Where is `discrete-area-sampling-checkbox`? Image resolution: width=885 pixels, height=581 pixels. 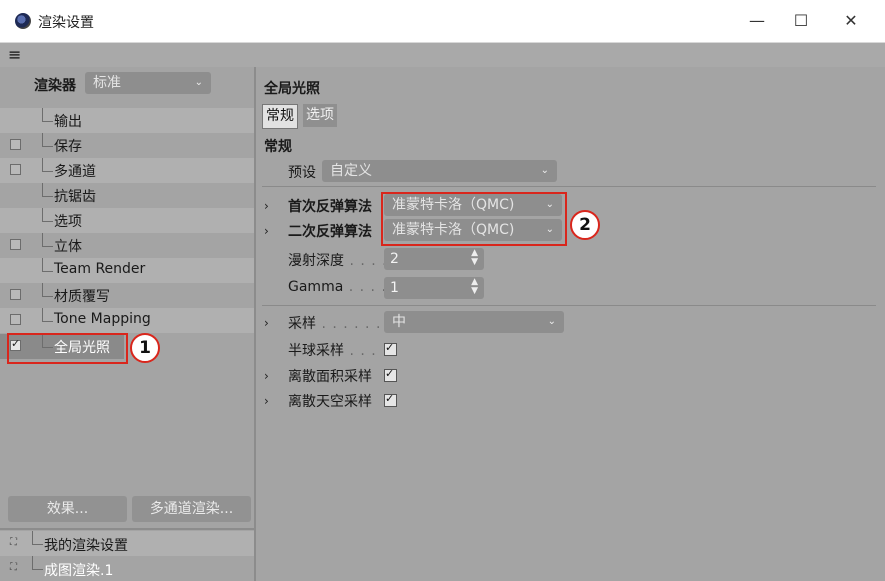 discrete-area-sampling-checkbox is located at coordinates (390, 374).